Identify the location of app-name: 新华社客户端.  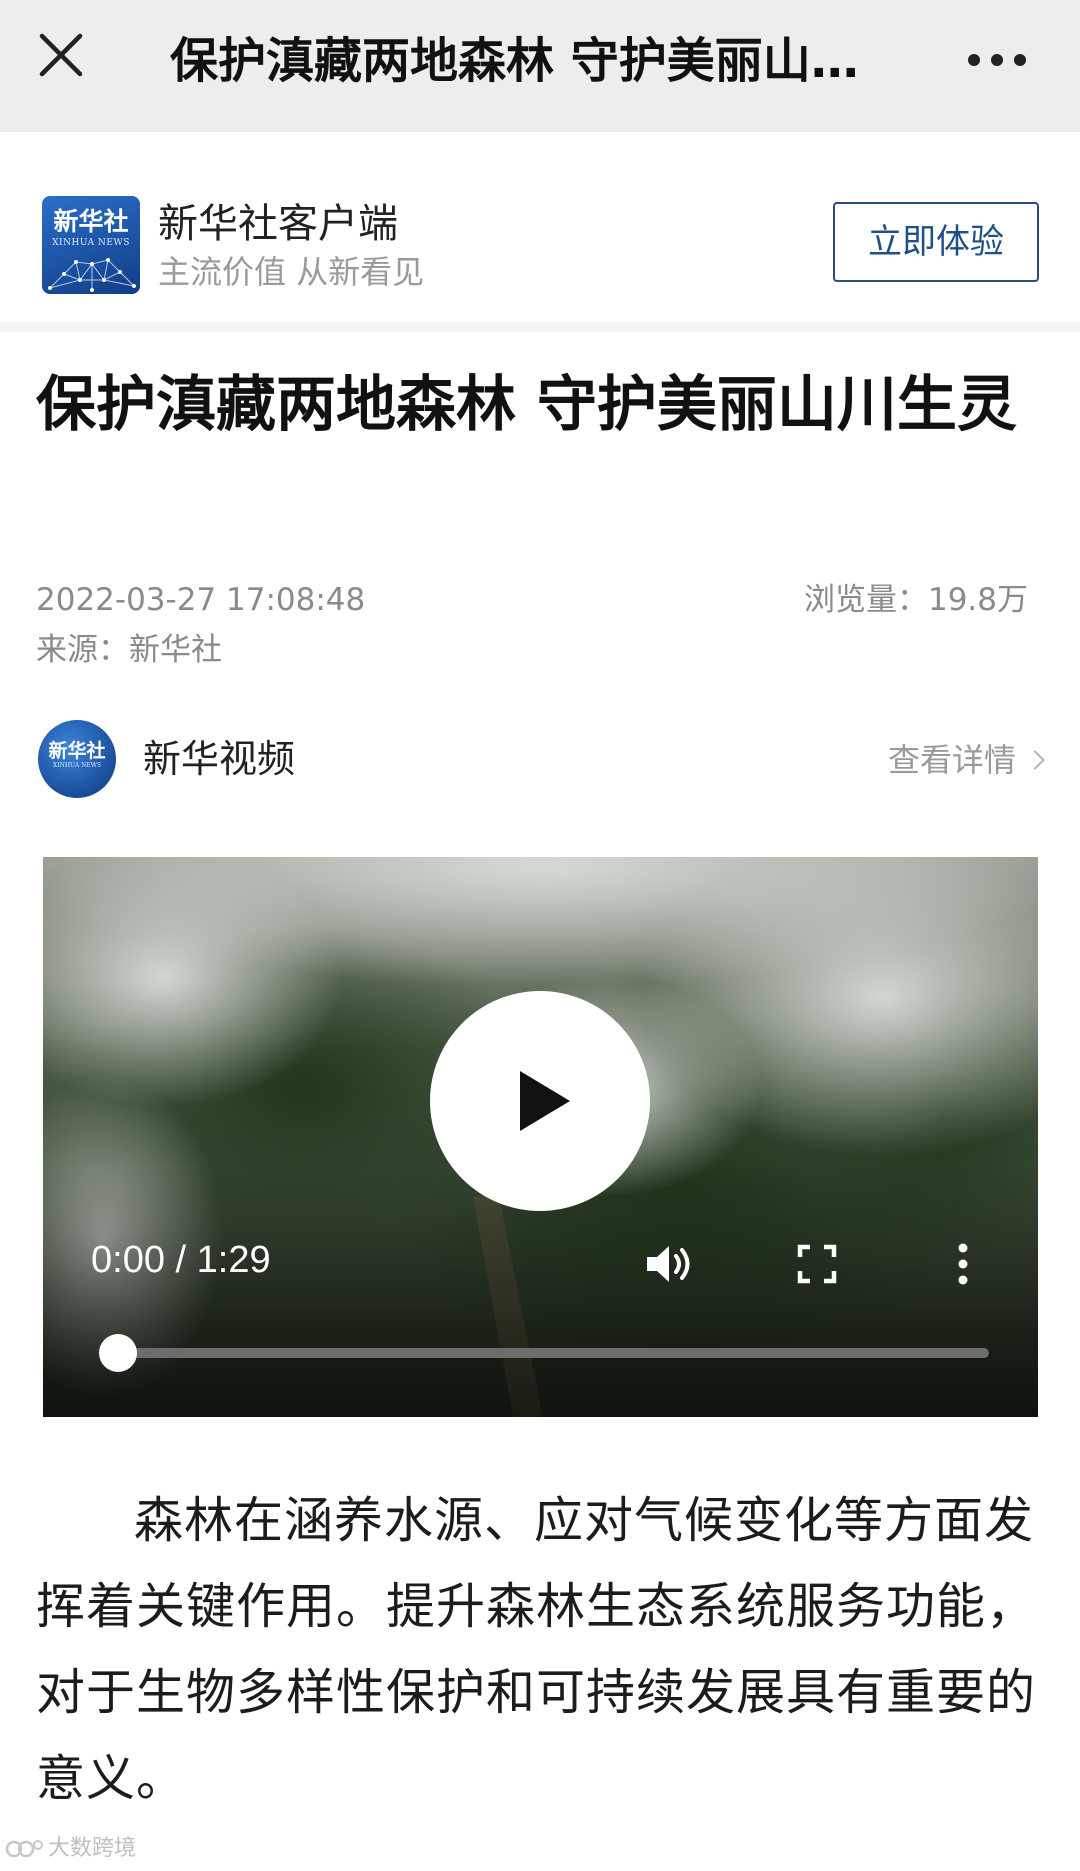
(278, 224).